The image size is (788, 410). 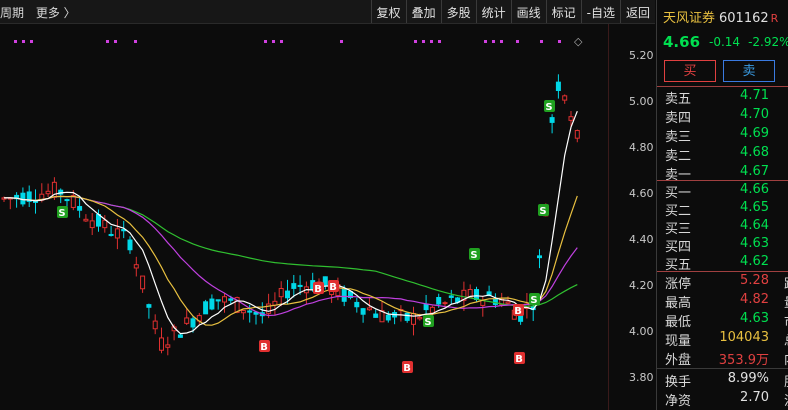 What do you see at coordinates (493, 11) in the screenshot?
I see `statistics-button: 统计` at bounding box center [493, 11].